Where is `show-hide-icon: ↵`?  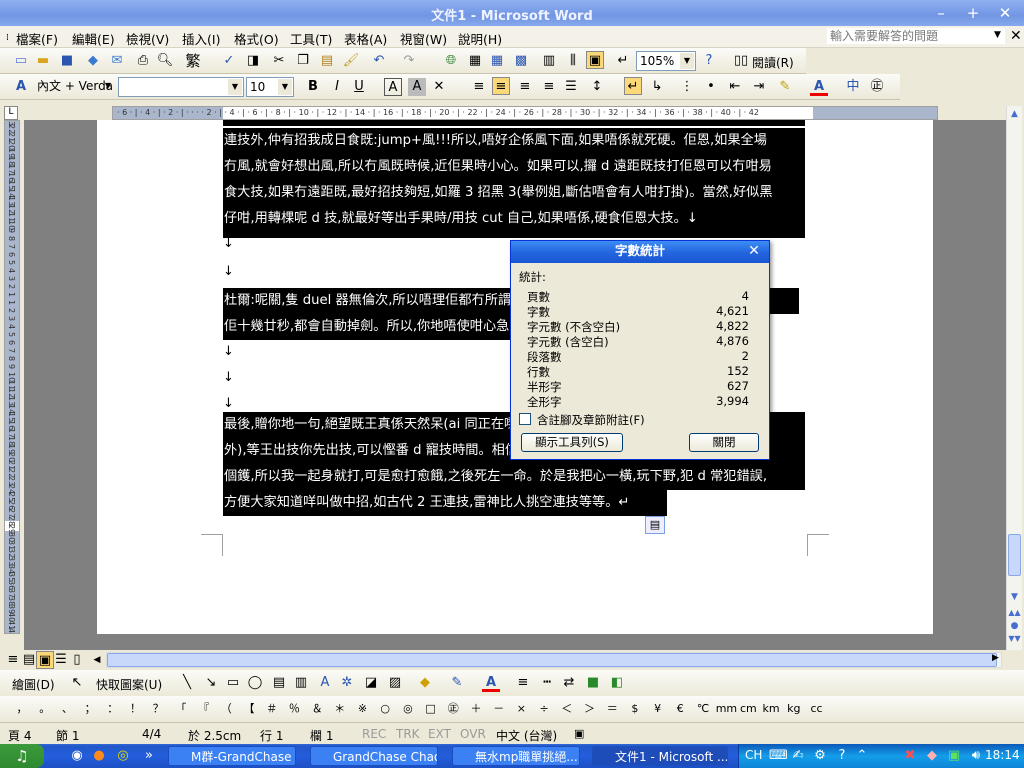
show-hide-icon: ↵ is located at coordinates (623, 61).